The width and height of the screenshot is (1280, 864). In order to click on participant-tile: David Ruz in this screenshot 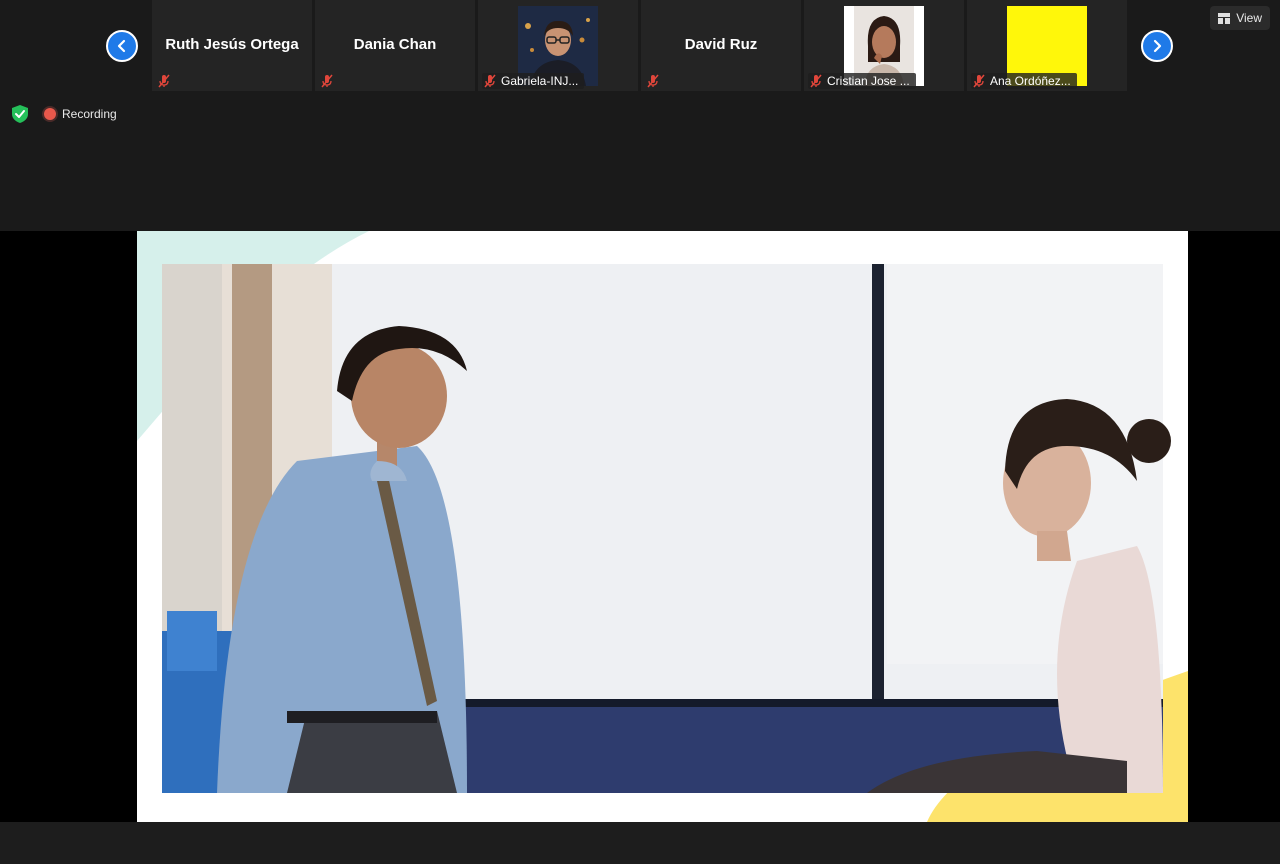, I will do `click(721, 45)`.